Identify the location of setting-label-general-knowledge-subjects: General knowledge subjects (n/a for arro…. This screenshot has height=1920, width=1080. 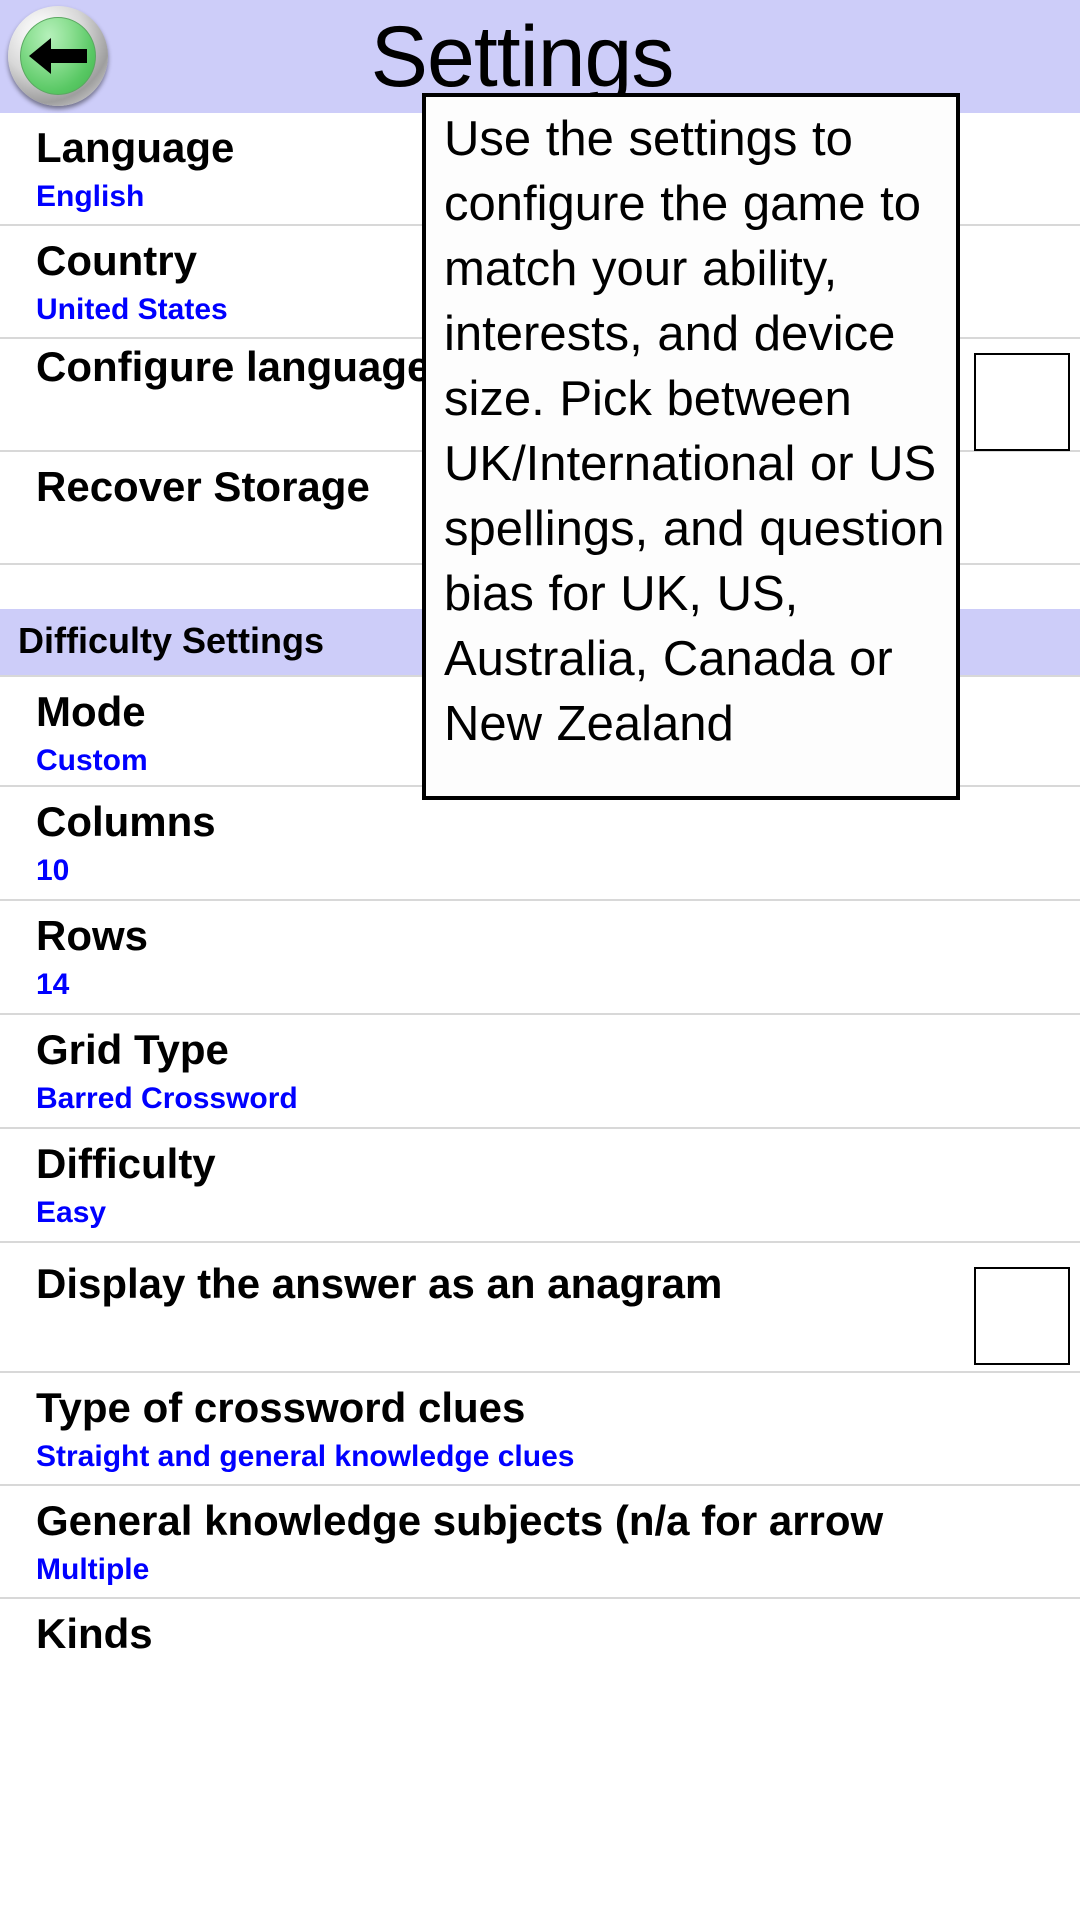
(460, 1520).